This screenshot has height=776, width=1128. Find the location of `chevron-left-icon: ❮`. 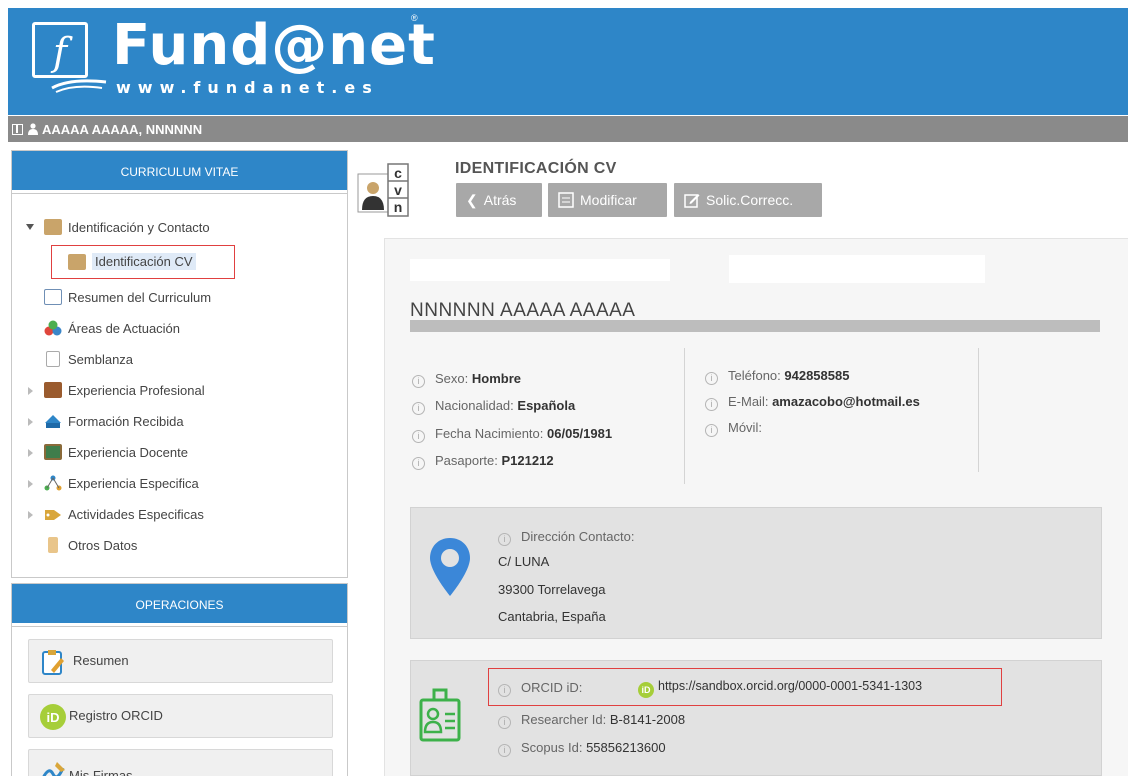

chevron-left-icon: ❮ is located at coordinates (472, 200).